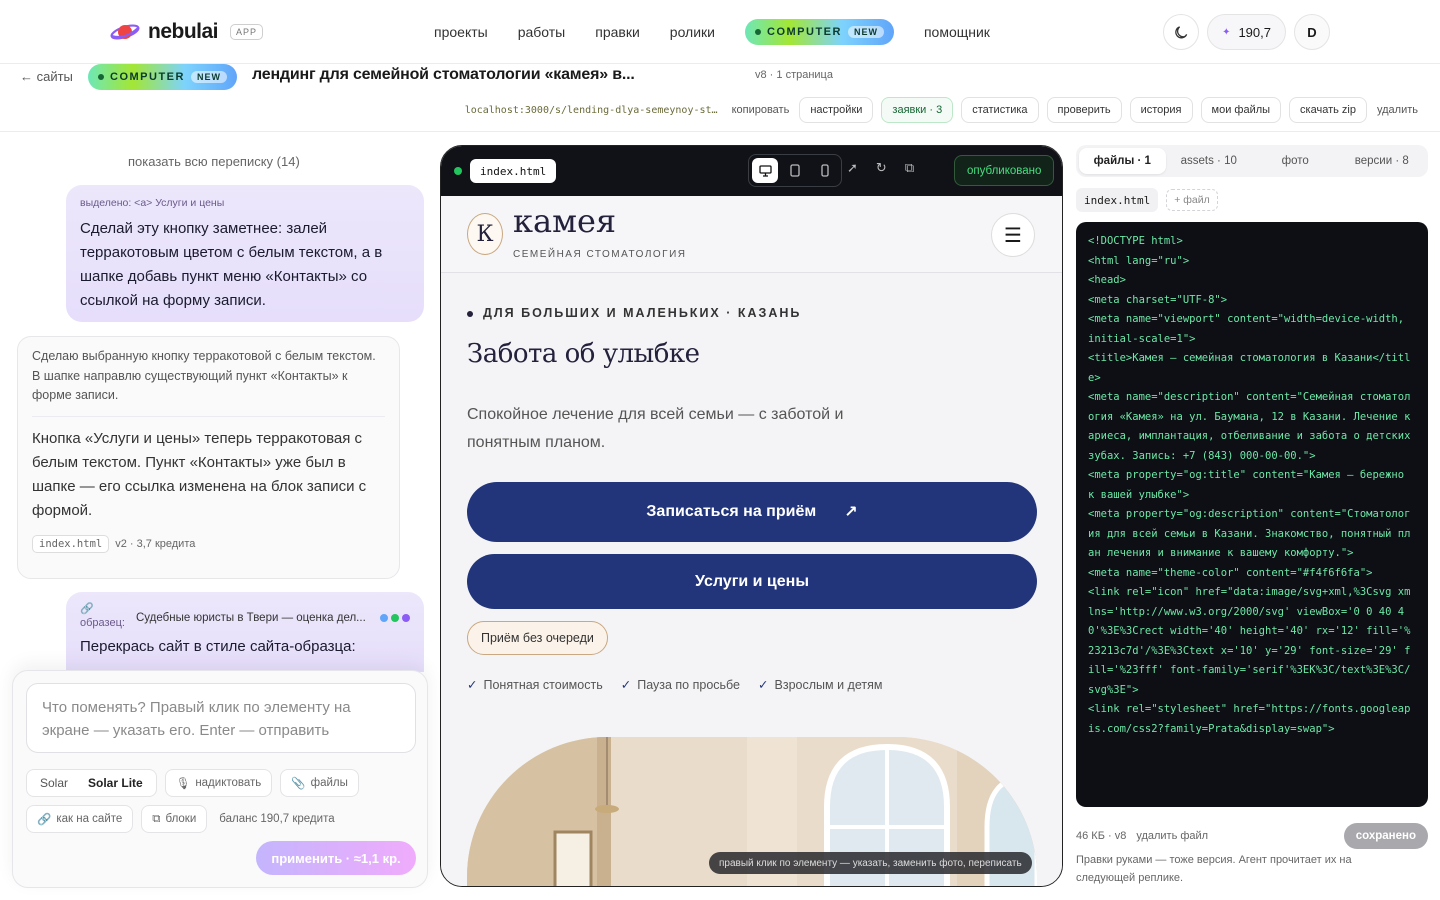  I want to click on tab-versions: версии · 8, so click(1382, 161).